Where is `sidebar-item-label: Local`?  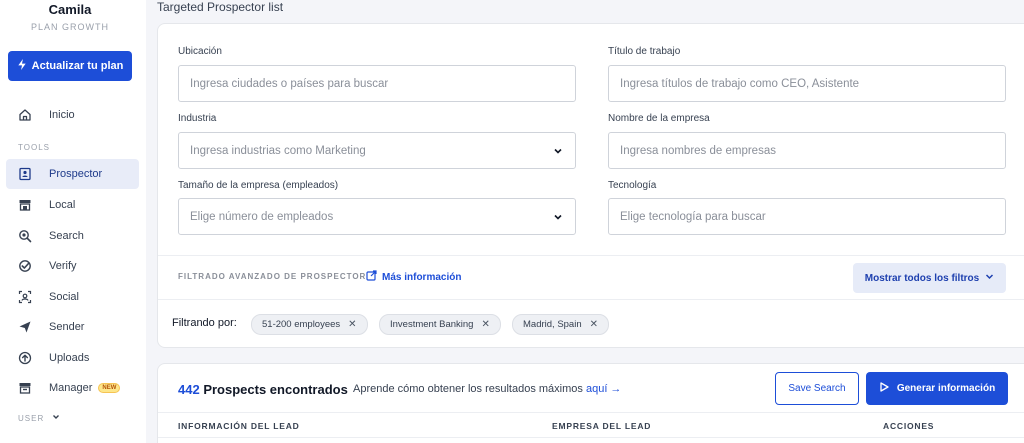 sidebar-item-label: Local is located at coordinates (62, 205).